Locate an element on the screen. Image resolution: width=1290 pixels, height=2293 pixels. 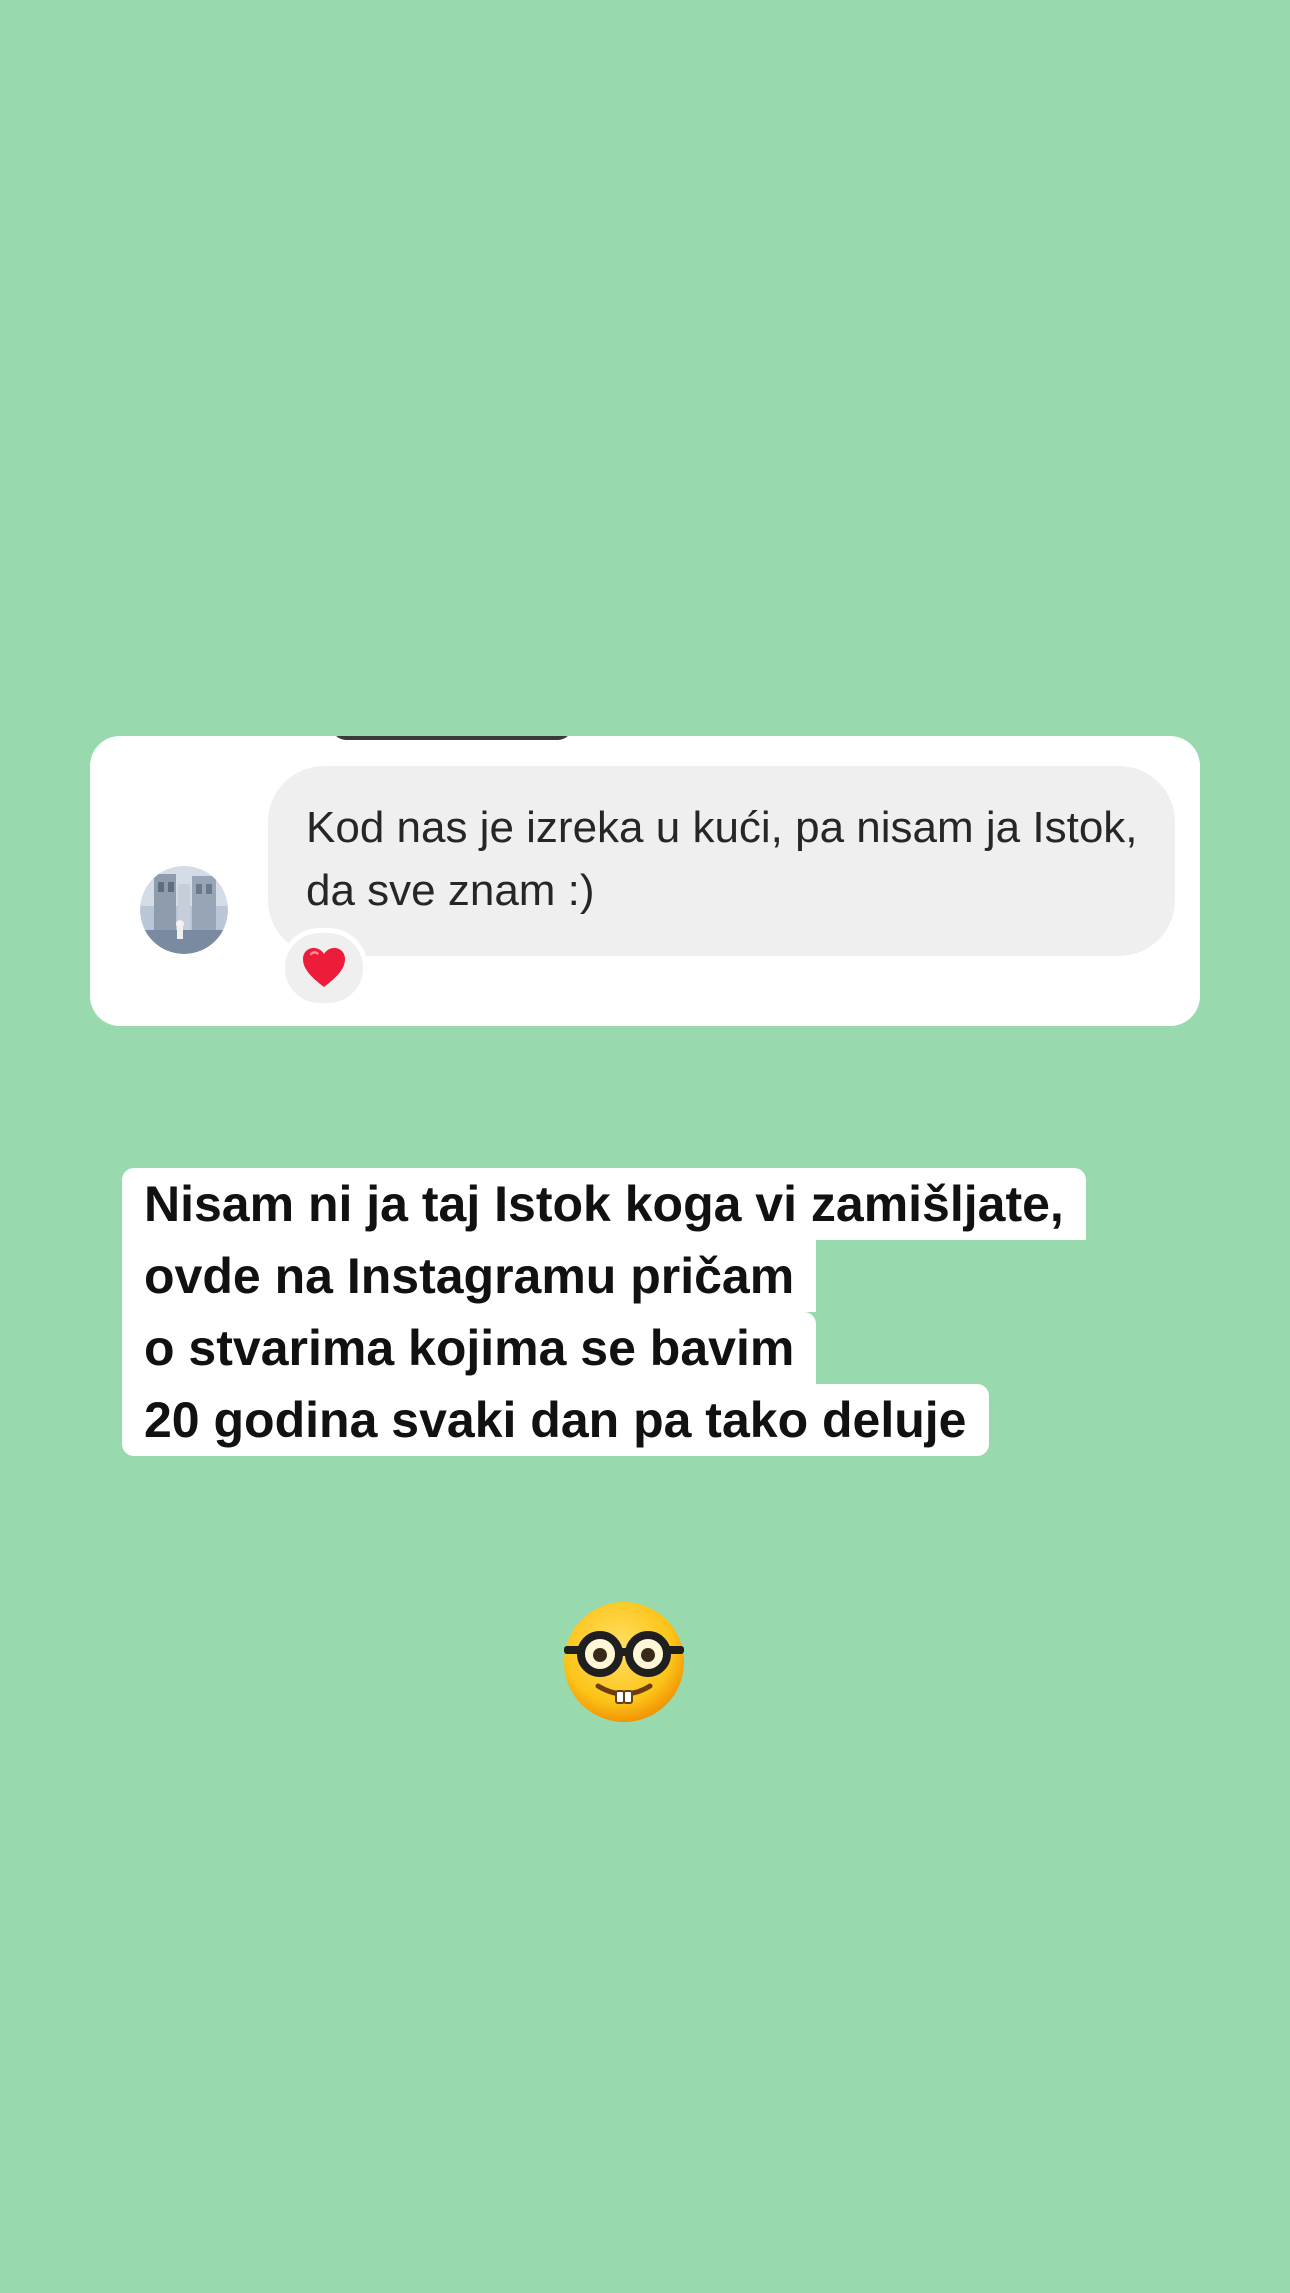
nerd-face-icon is located at coordinates (624, 1662).